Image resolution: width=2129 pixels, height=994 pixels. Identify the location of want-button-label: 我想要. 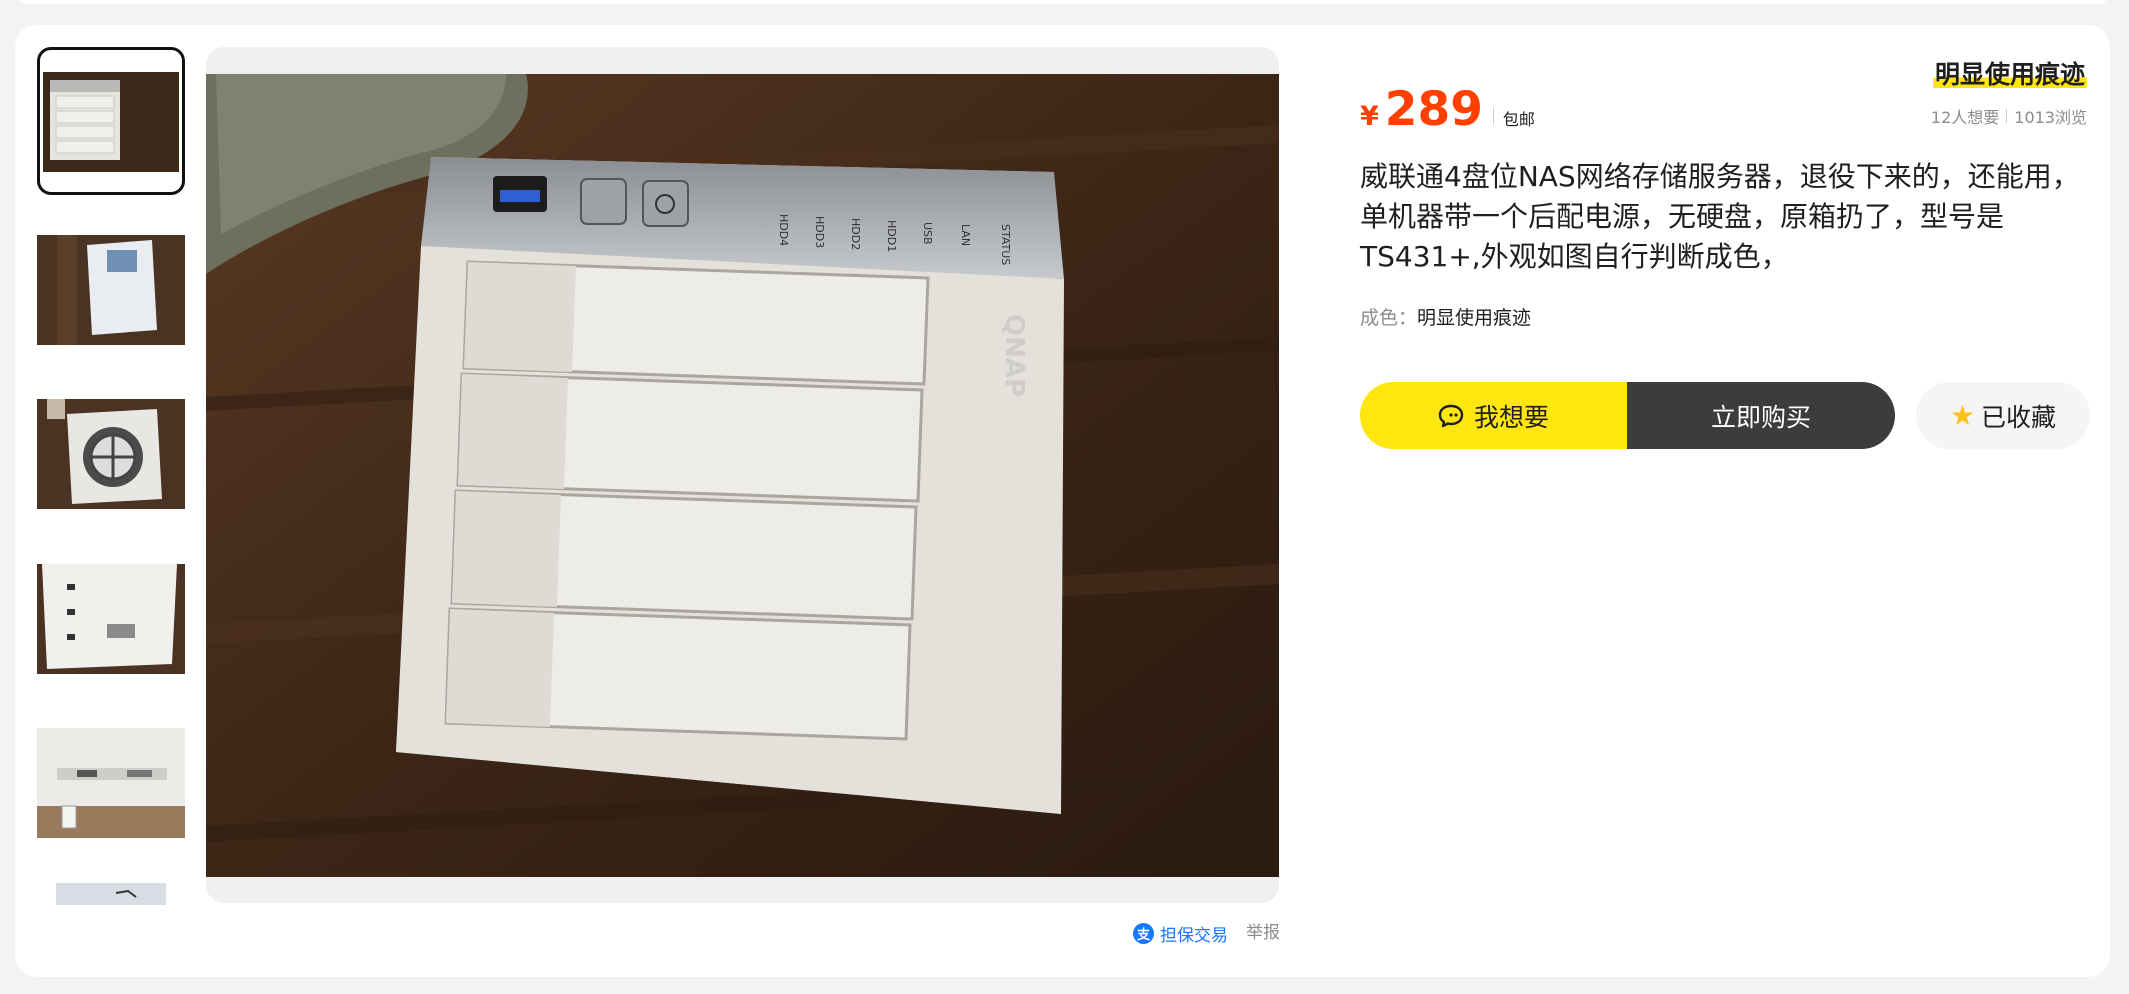
(1511, 417).